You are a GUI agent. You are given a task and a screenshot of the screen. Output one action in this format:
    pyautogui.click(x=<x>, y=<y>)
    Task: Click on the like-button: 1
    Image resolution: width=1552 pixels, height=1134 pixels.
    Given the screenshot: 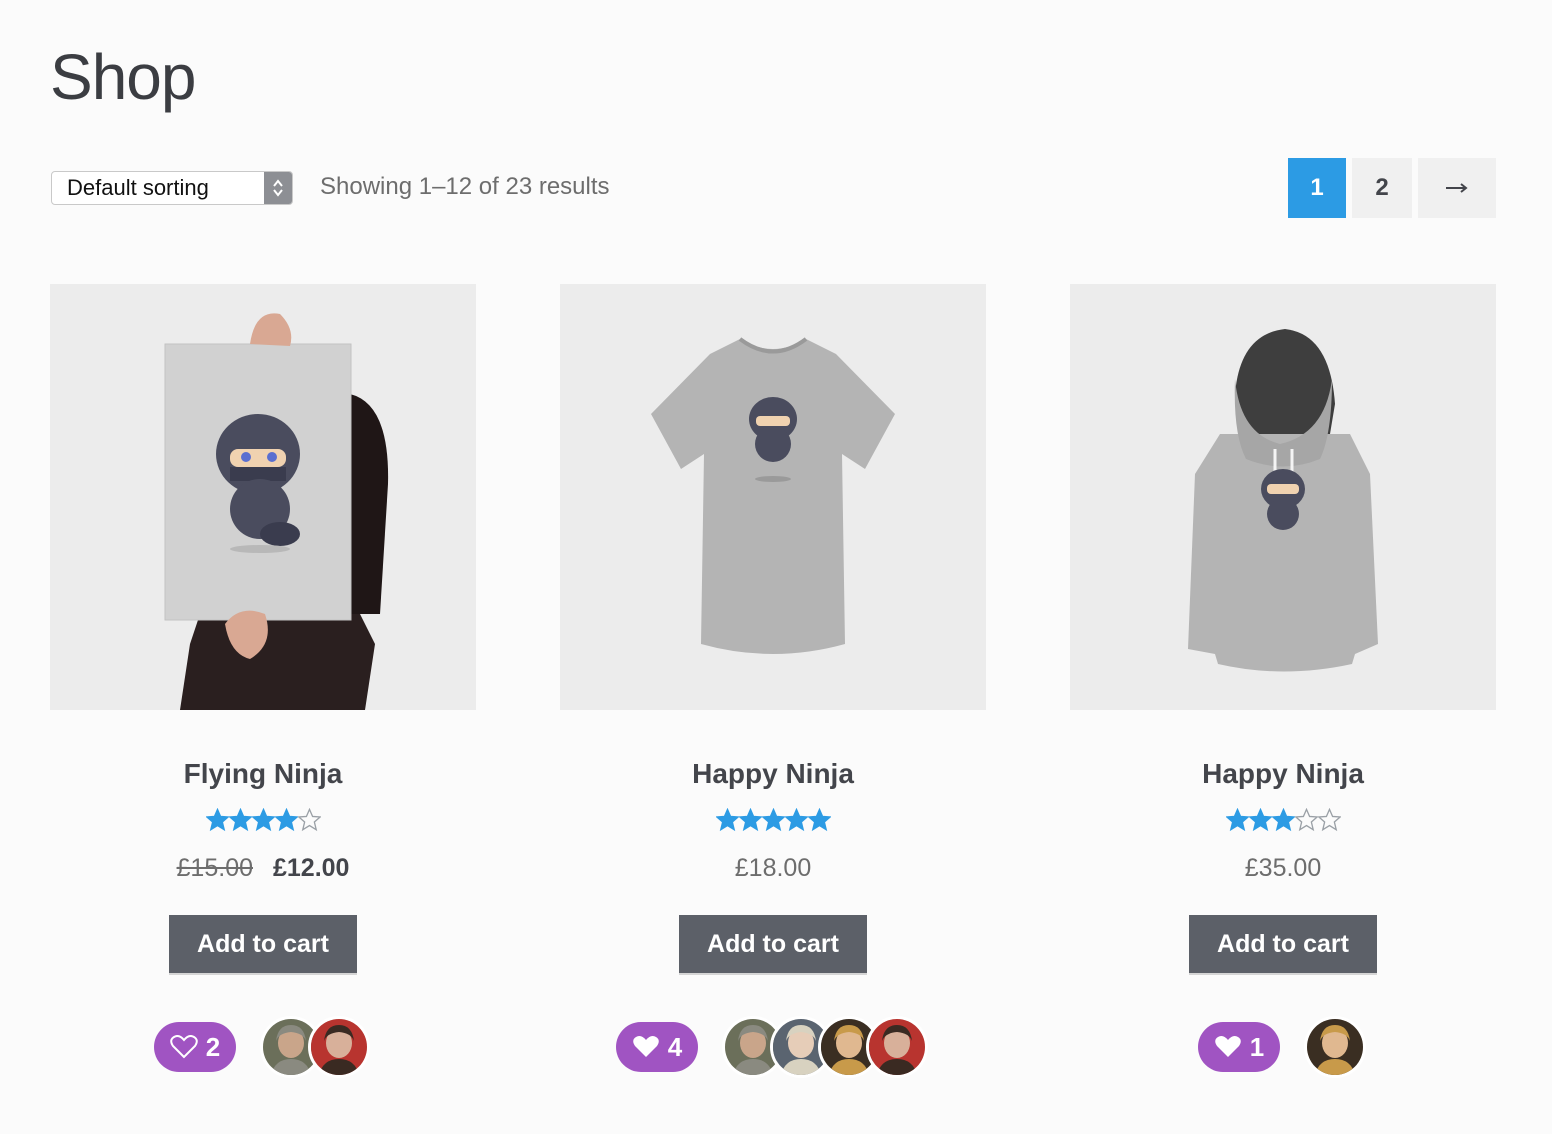 What is the action you would take?
    pyautogui.click(x=1239, y=1047)
    